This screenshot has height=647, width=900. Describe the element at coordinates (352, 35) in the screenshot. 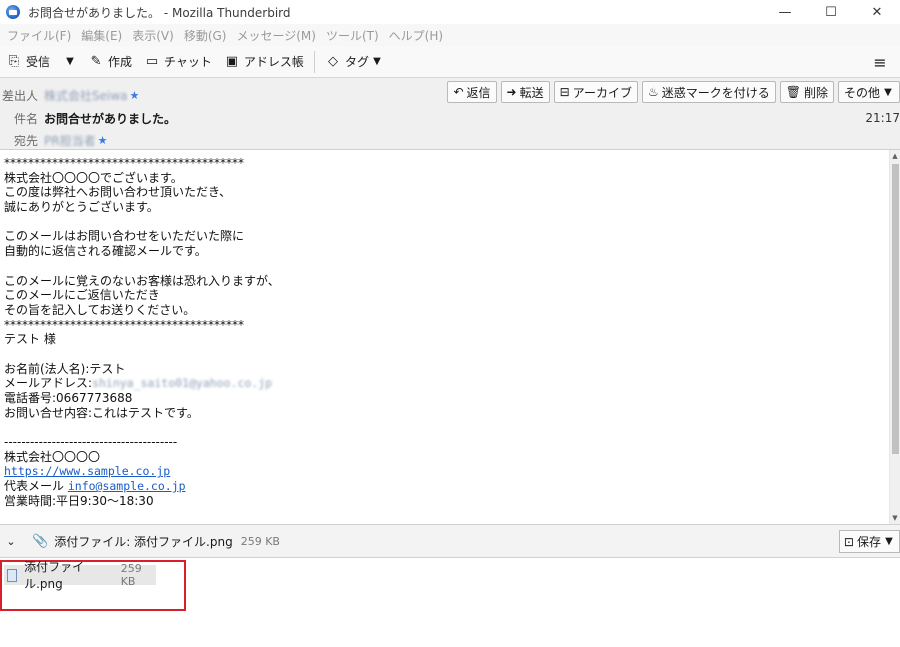

I see `menu-tools: ツール(T)` at that location.